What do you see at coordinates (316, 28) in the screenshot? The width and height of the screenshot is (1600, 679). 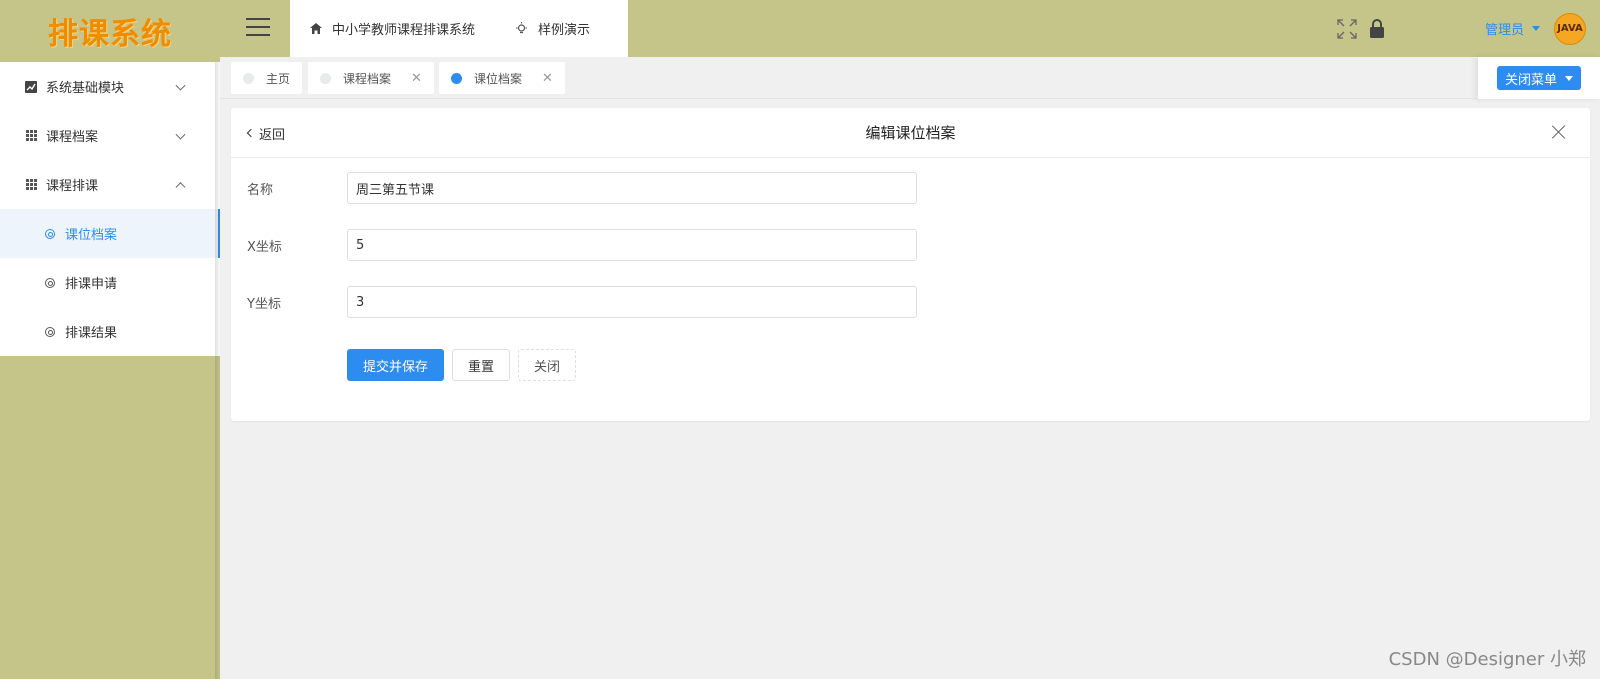 I see `home-icon` at bounding box center [316, 28].